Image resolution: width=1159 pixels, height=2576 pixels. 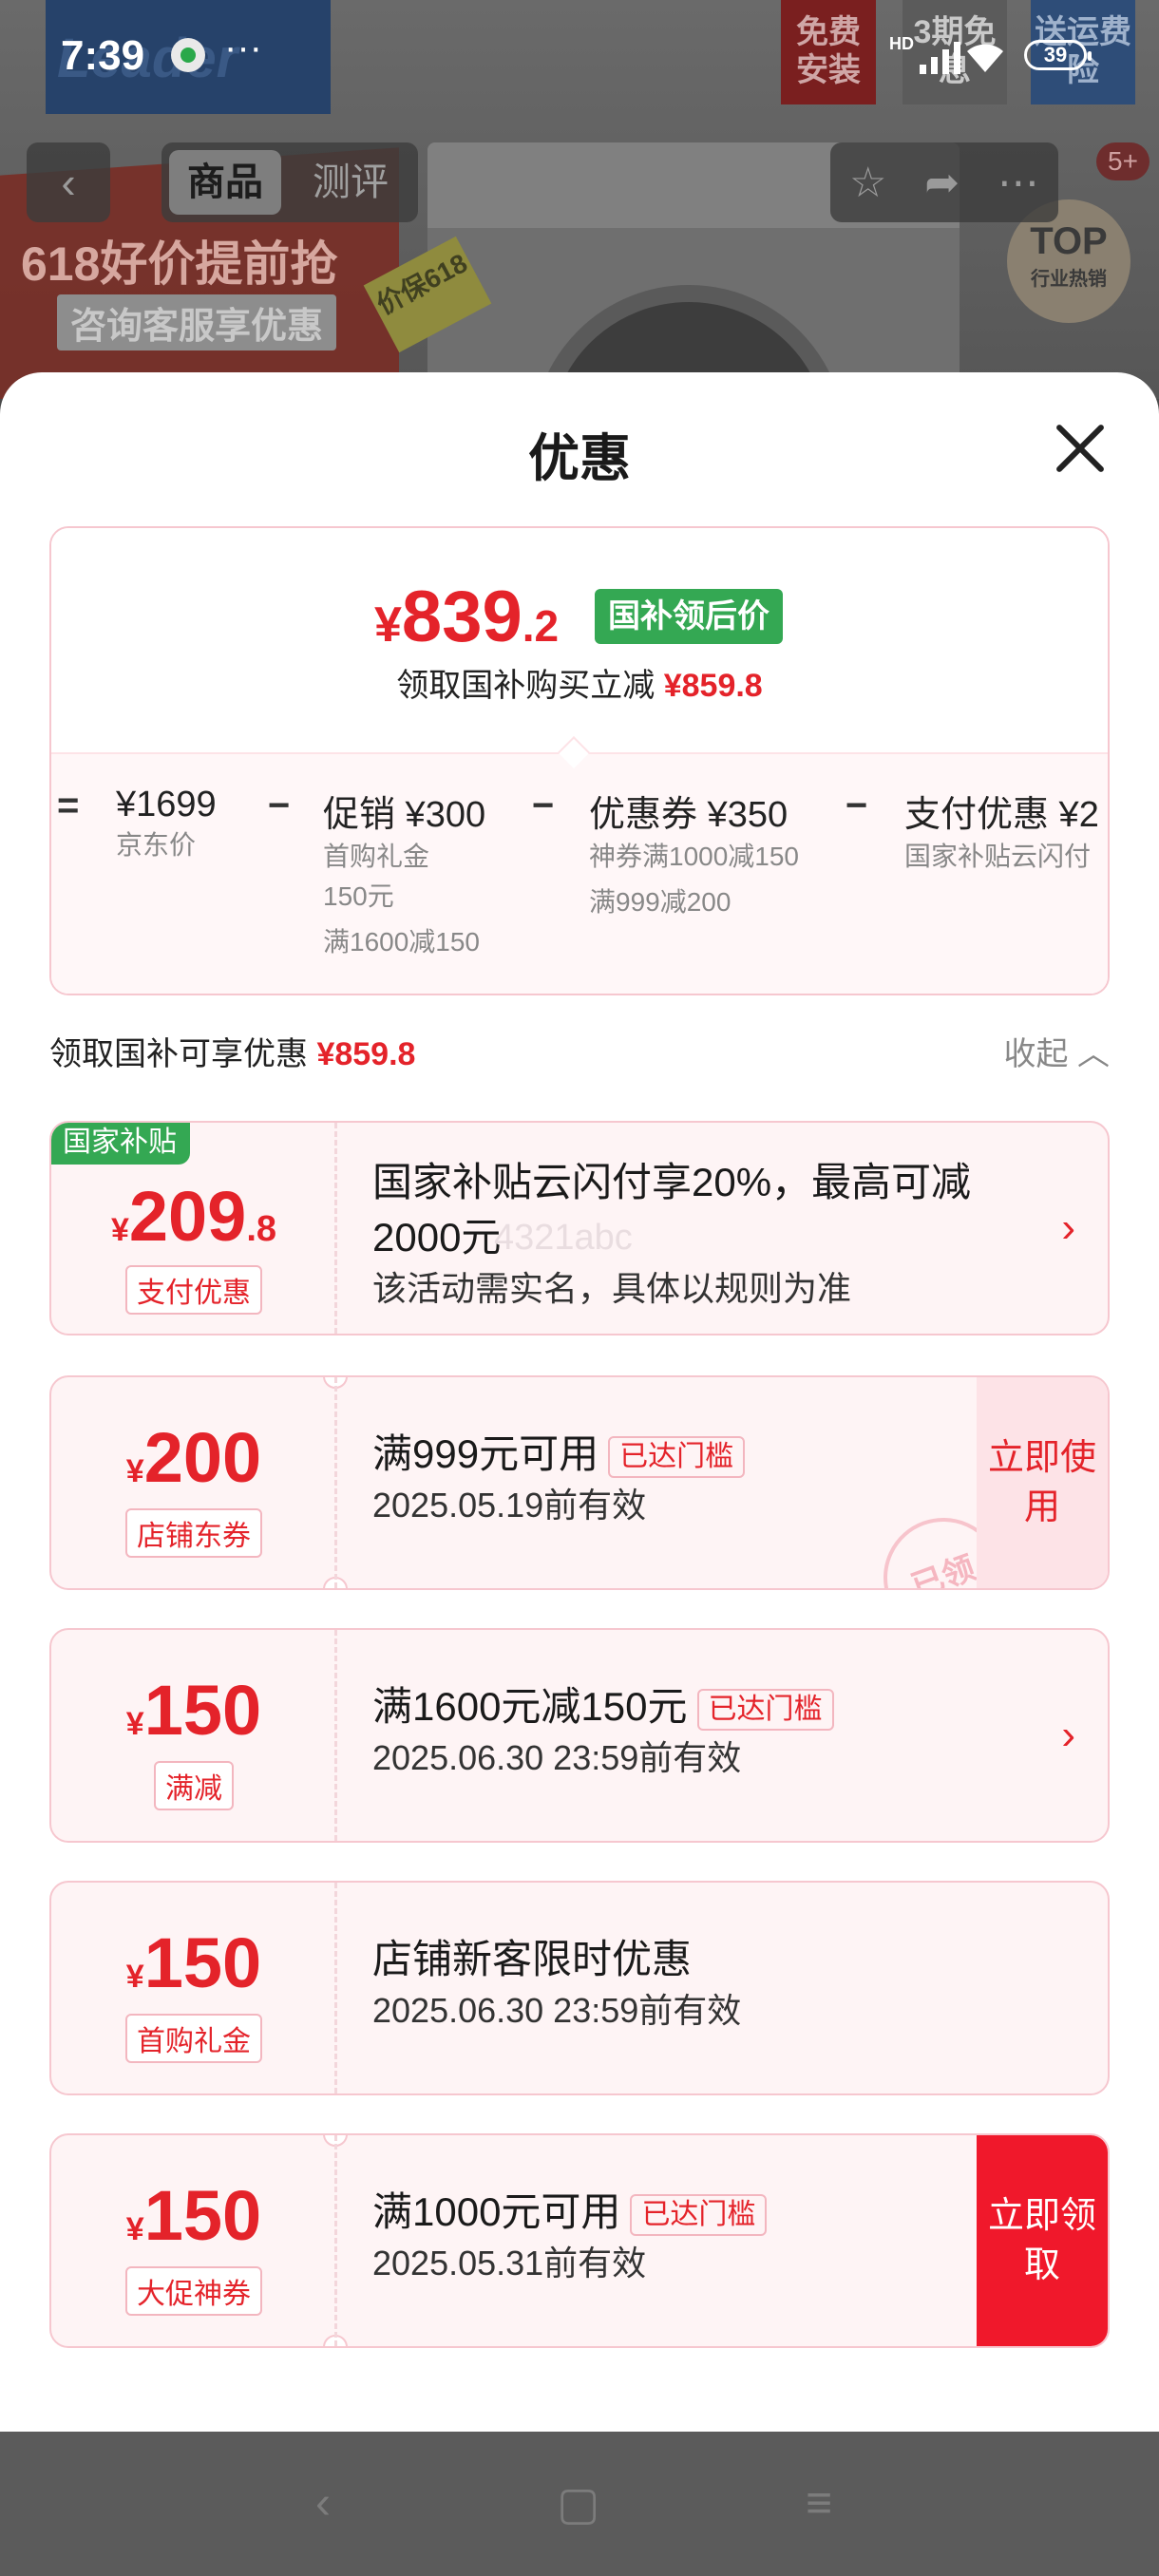 What do you see at coordinates (188, 55) in the screenshot?
I see `chat-notification-icon` at bounding box center [188, 55].